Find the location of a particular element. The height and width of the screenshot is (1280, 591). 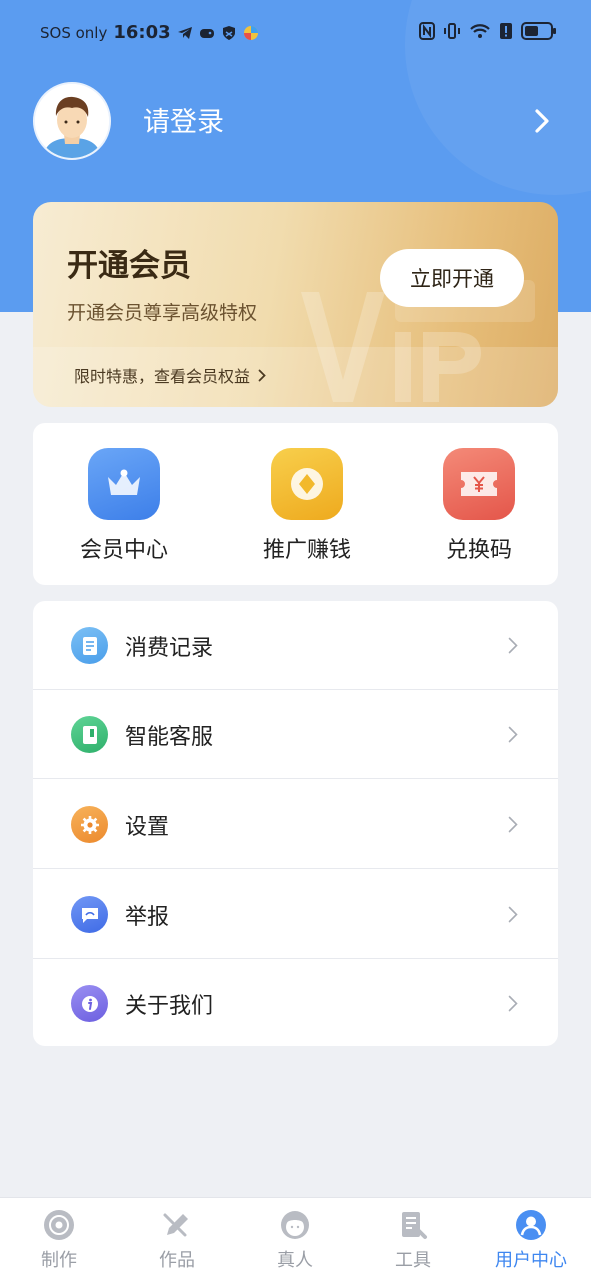

vip-card: 开通会员 开通会员尊享高级特权 立即开通 限时特惠，查看会员权益 is located at coordinates (295, 304).